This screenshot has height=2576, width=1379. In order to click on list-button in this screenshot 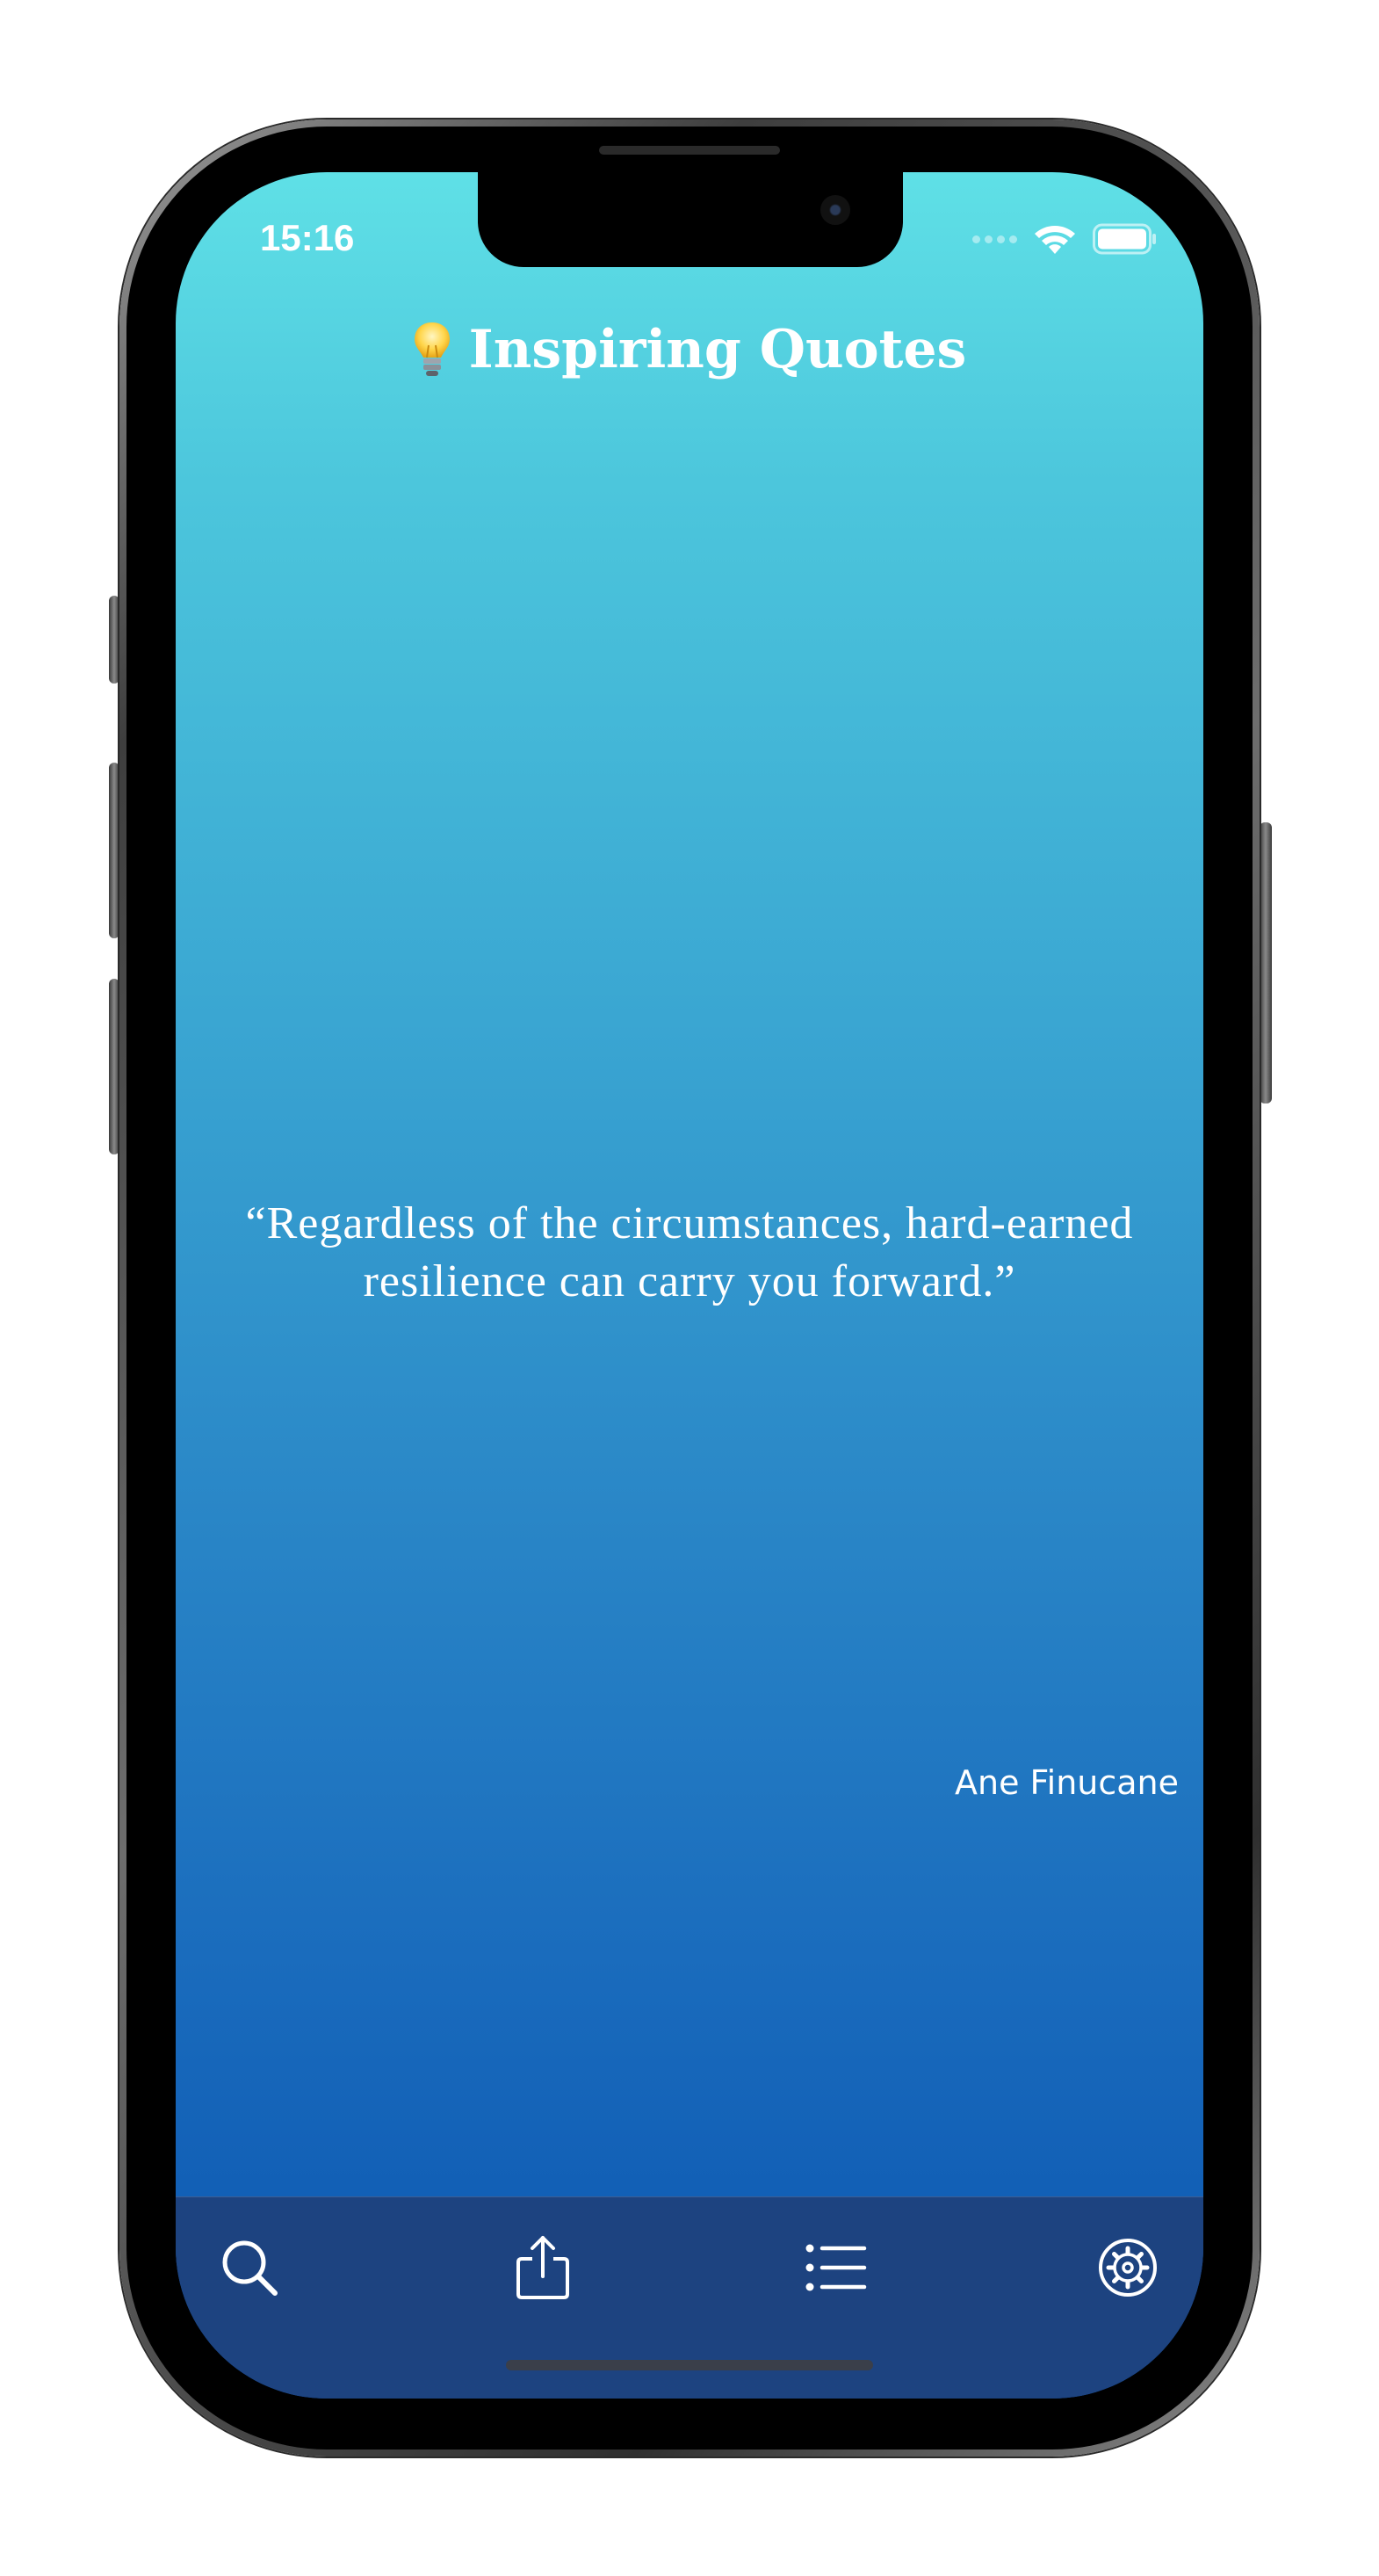, I will do `click(836, 2268)`.